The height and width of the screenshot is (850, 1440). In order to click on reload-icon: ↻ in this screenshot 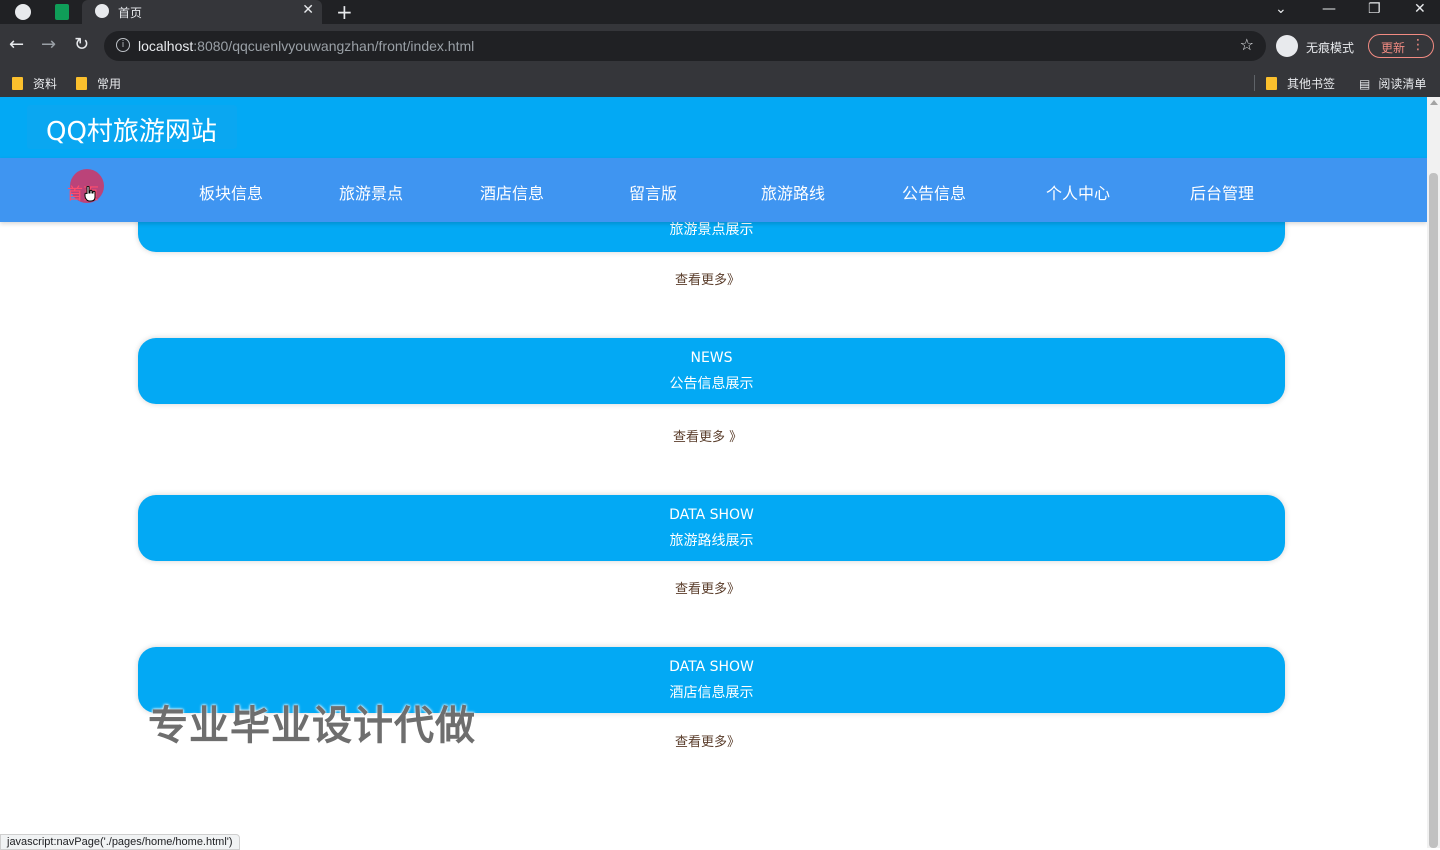, I will do `click(81, 44)`.